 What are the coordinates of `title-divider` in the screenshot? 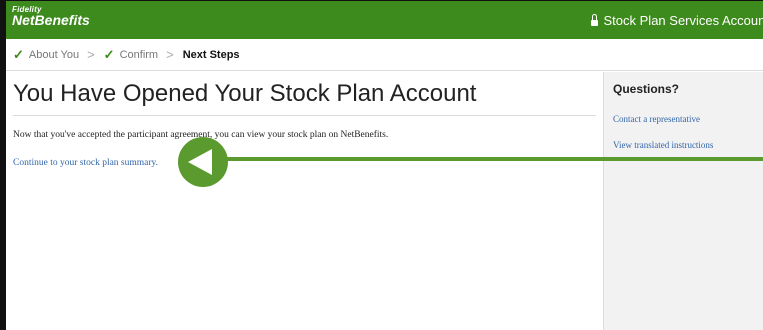 It's located at (304, 115).